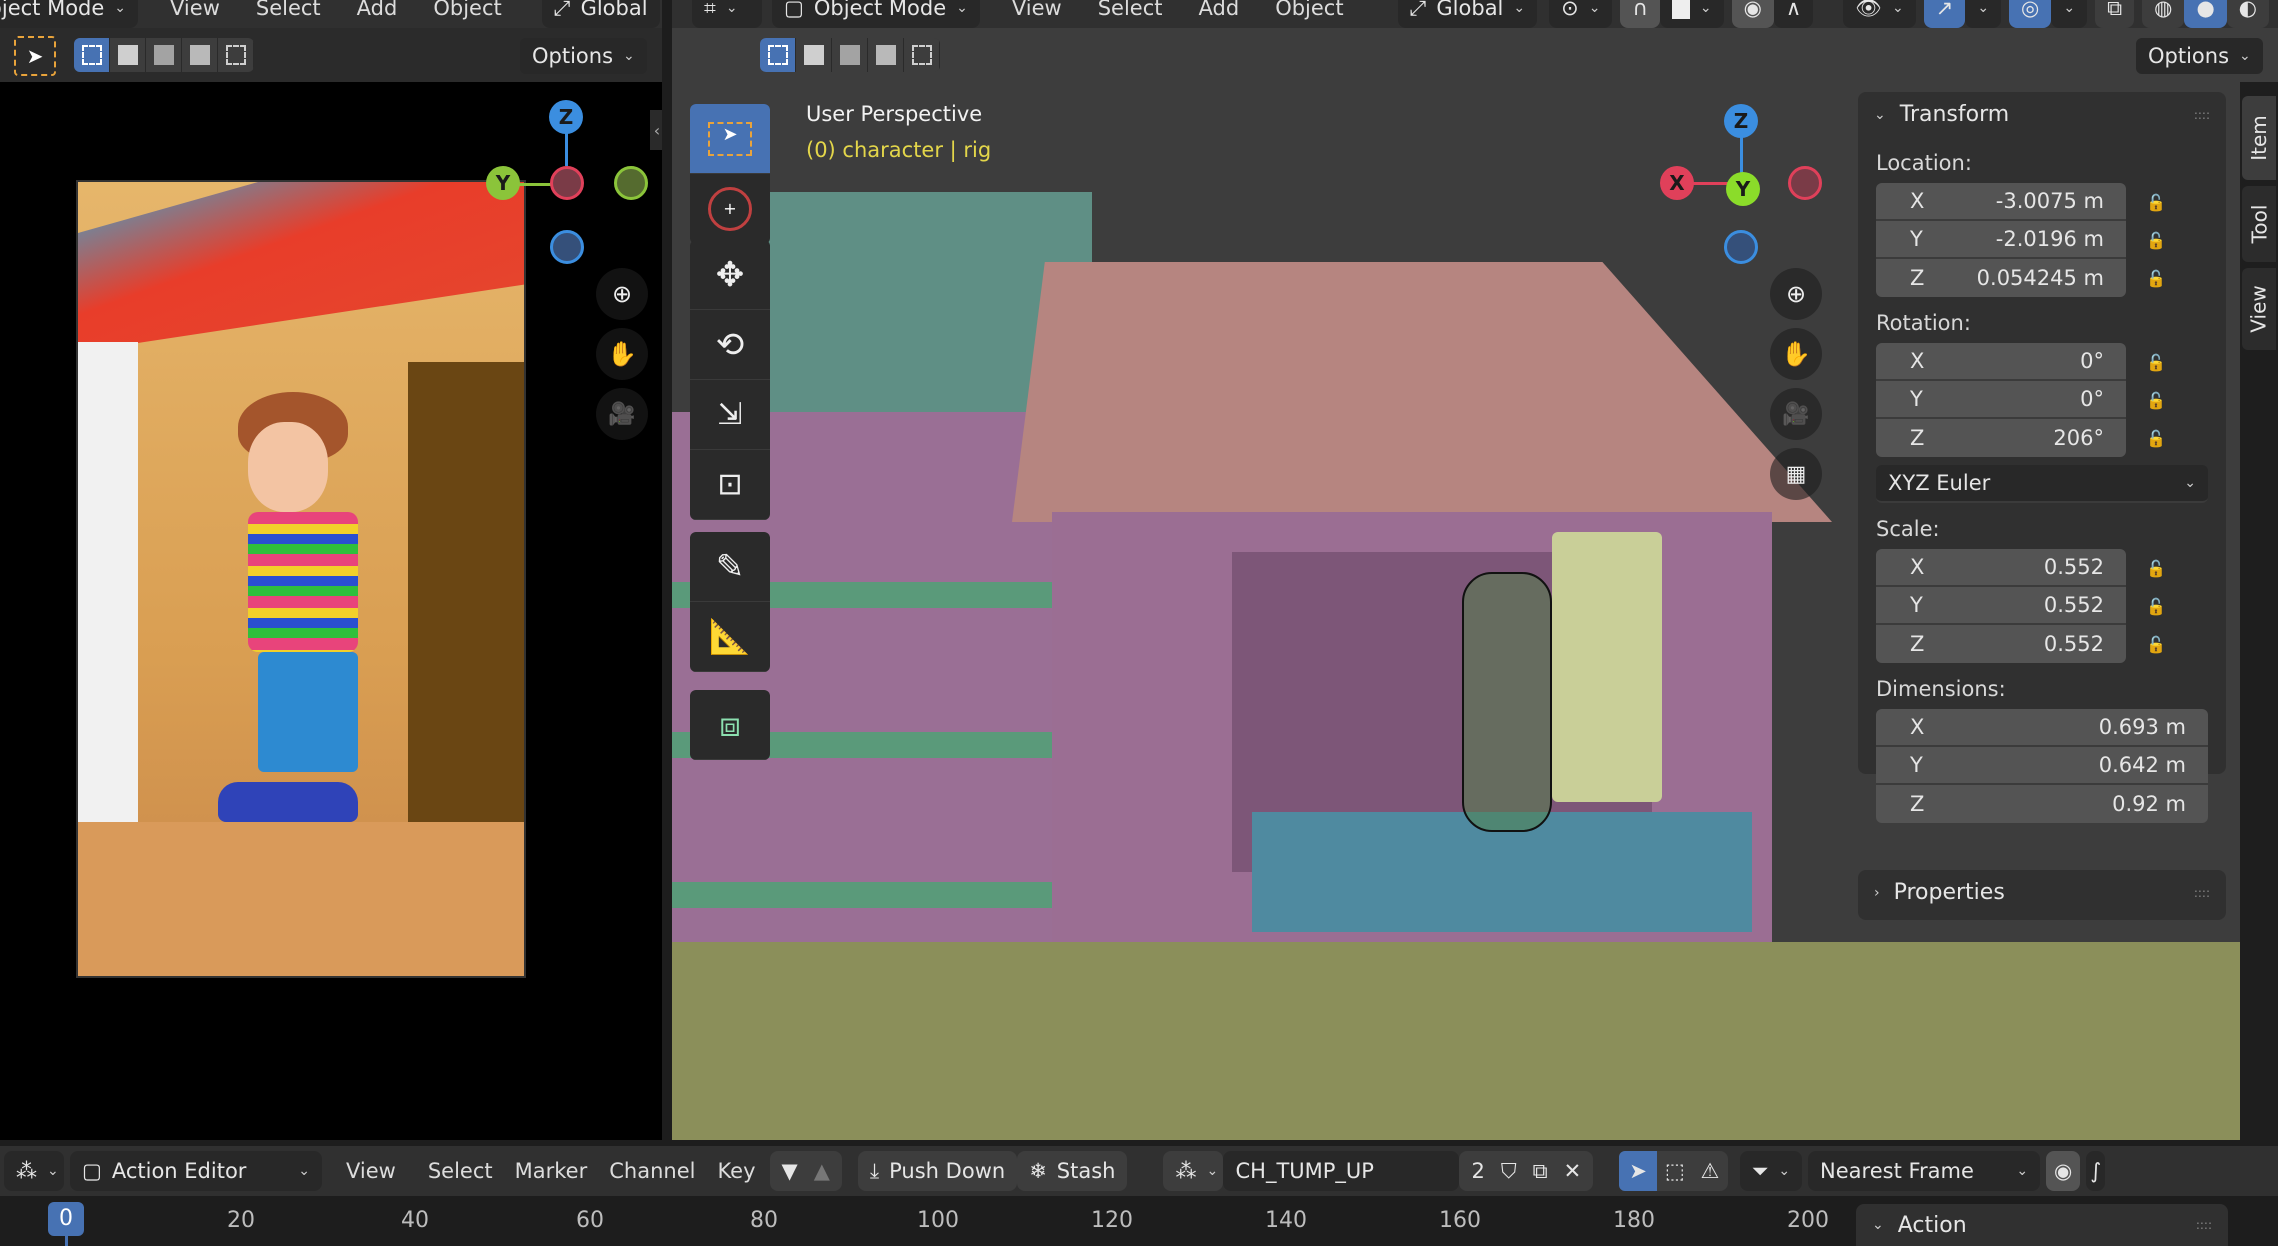 This screenshot has height=1246, width=2278. What do you see at coordinates (730, 415) in the screenshot?
I see `scale-tool: ⇲` at bounding box center [730, 415].